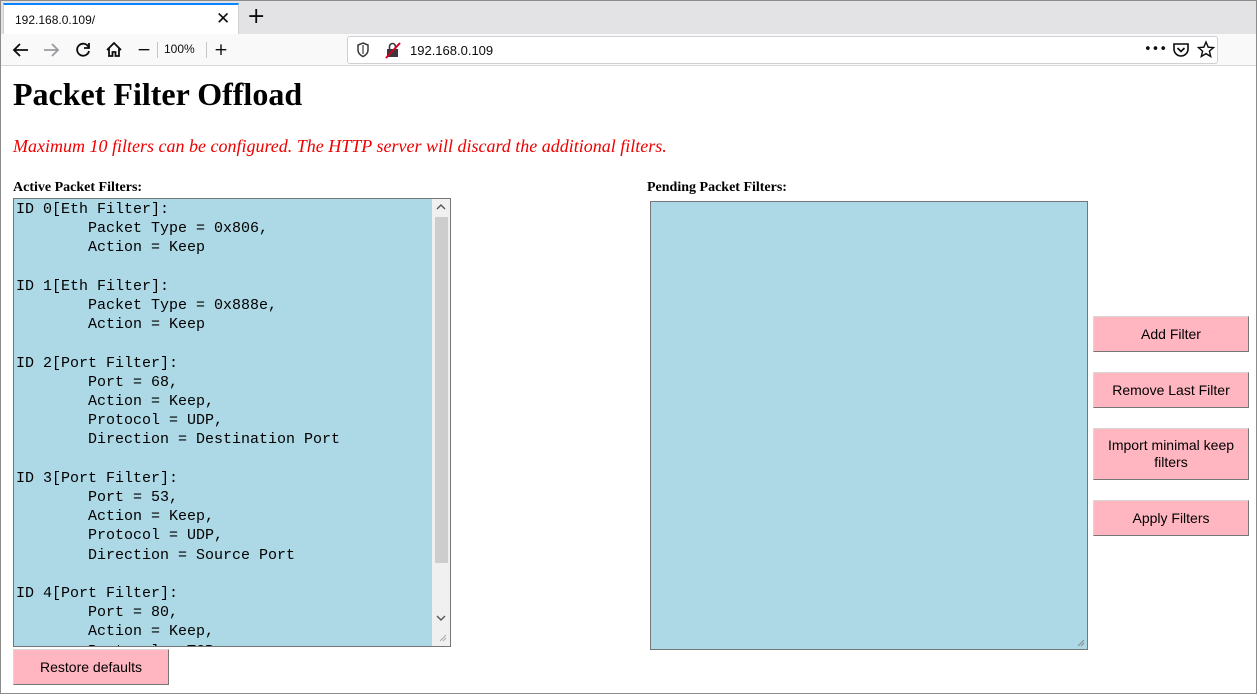 The height and width of the screenshot is (694, 1257). I want to click on active-filters-label: Active Packet Filters:, so click(78, 187).